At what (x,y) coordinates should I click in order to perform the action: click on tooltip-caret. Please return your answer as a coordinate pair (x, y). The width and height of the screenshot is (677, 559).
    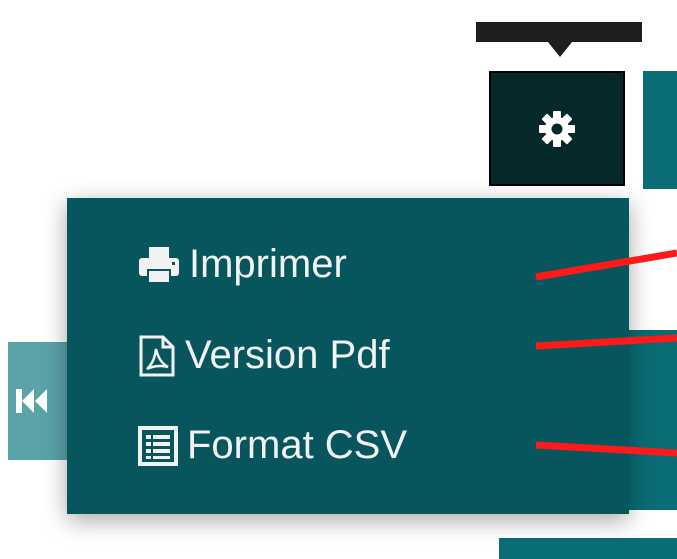
    Looking at the image, I should click on (560, 49).